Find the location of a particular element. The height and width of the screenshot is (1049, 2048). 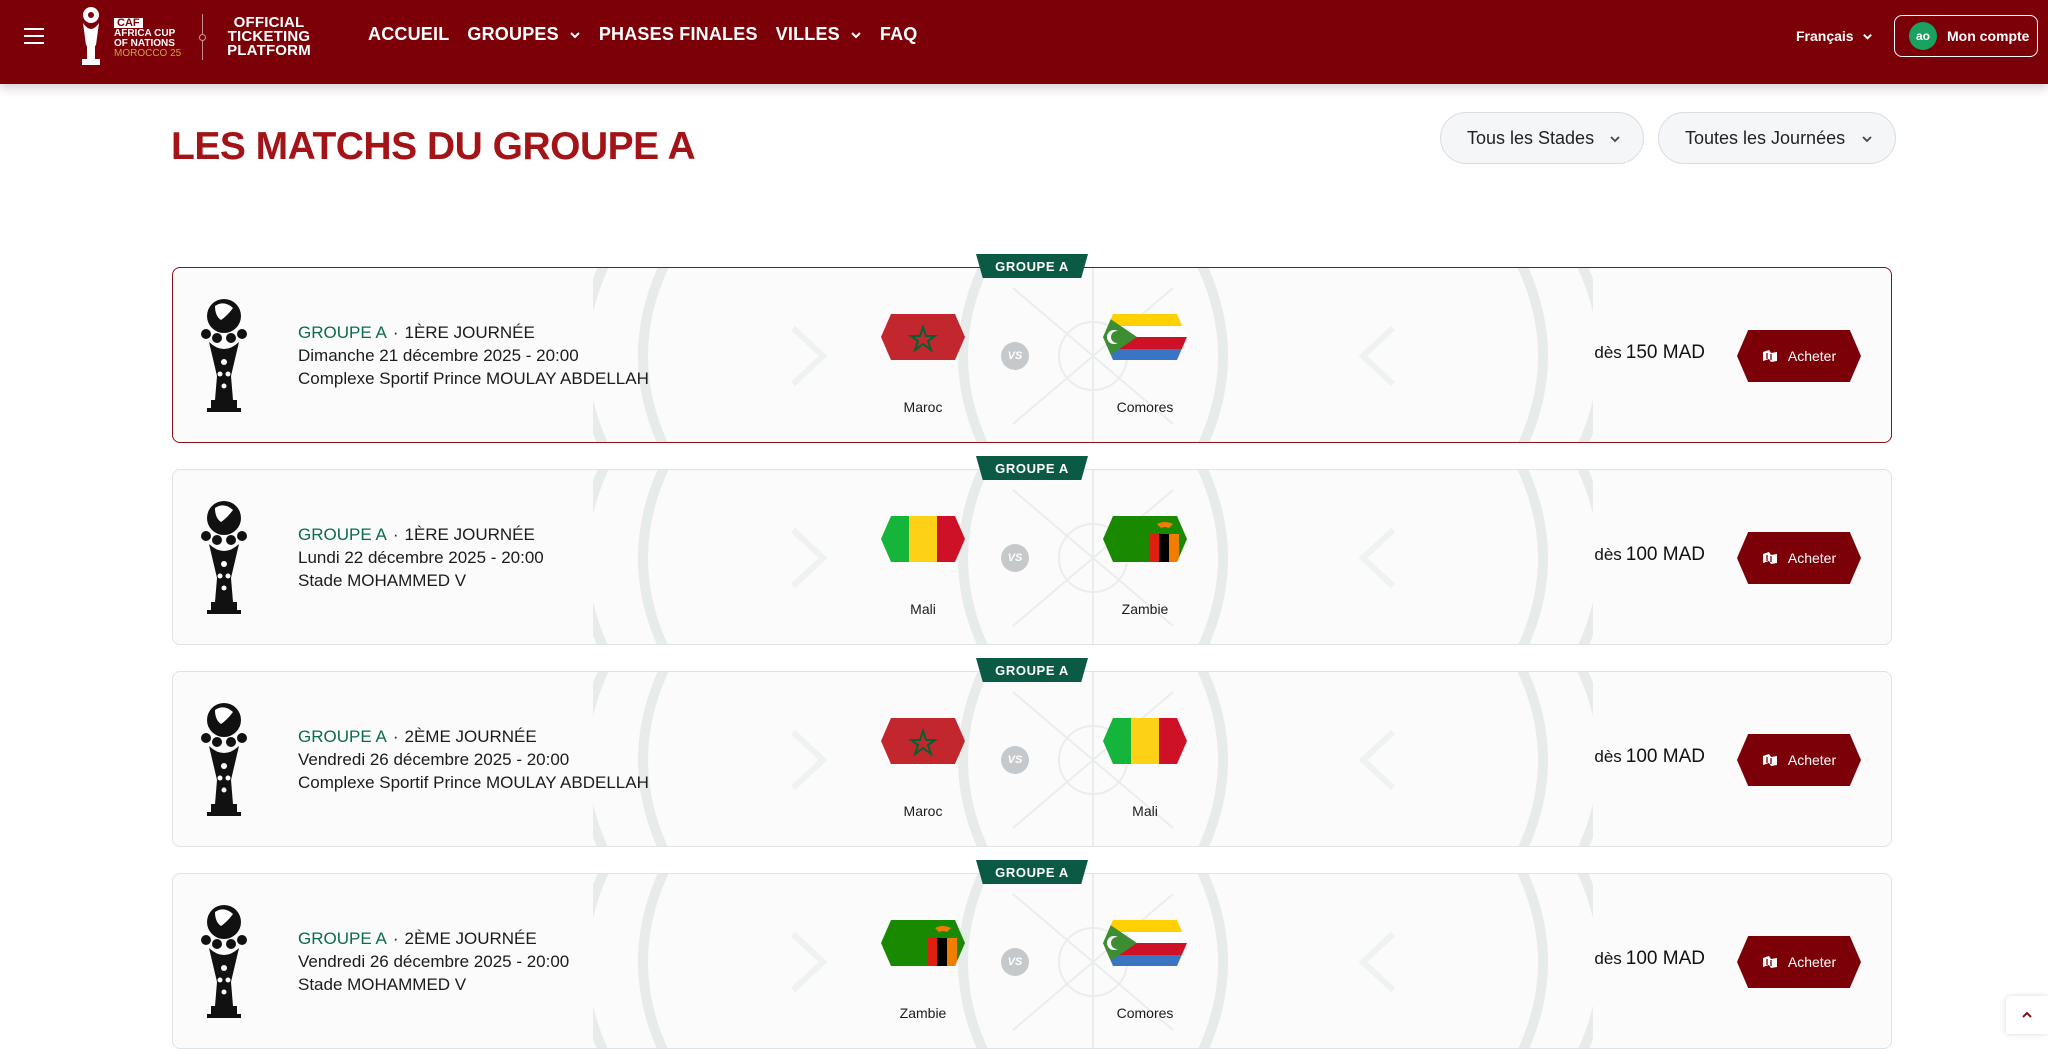

match-matchday: 1ÈRE JOURNÉE is located at coordinates (469, 534).